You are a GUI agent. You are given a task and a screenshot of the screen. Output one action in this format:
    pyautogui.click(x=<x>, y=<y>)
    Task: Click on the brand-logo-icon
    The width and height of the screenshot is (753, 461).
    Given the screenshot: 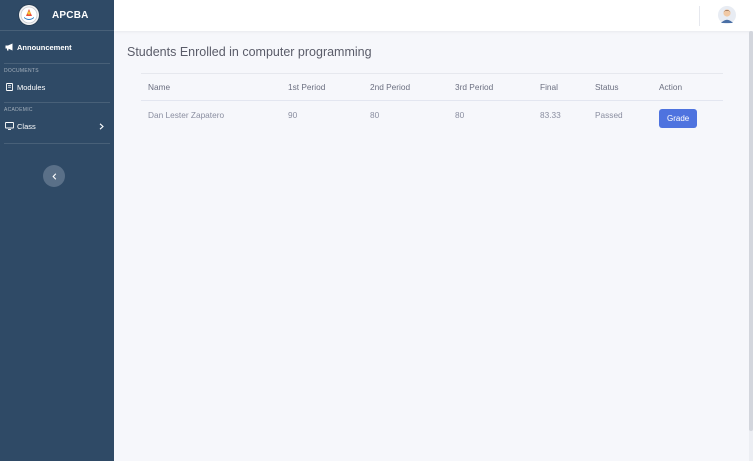 What is the action you would take?
    pyautogui.click(x=29, y=15)
    